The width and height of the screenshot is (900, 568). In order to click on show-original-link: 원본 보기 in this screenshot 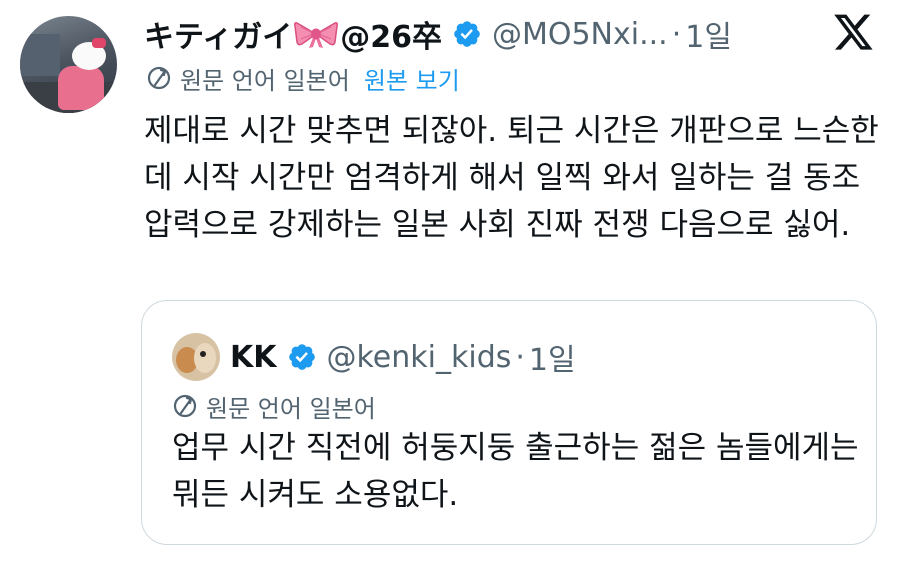, I will do `click(412, 78)`.